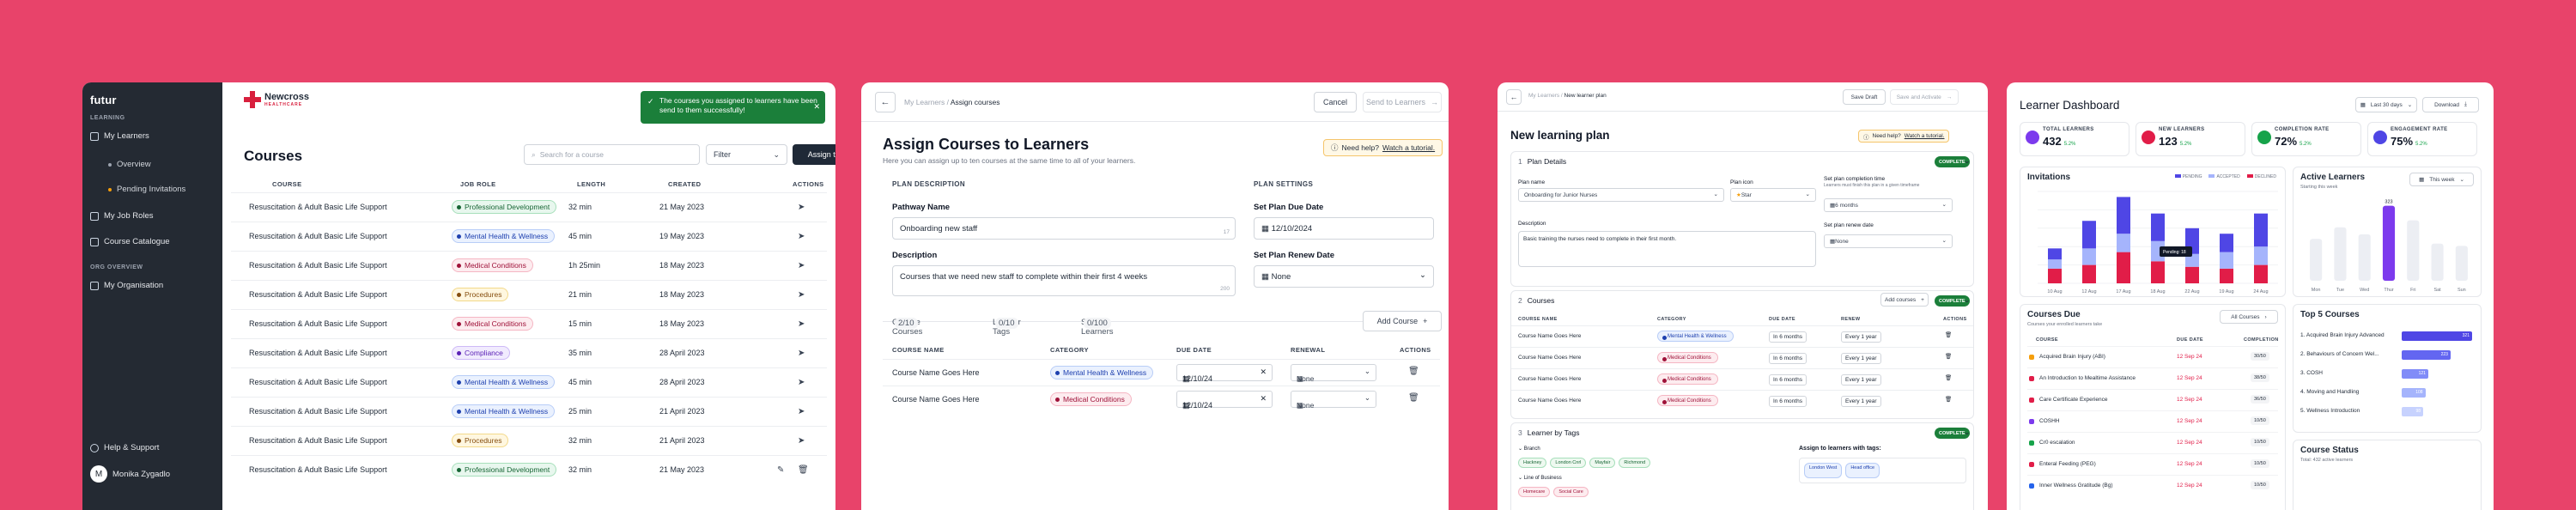 This screenshot has height=510, width=2576. I want to click on date-range-select: ▦ Last 30 days ⌄, so click(2386, 104).